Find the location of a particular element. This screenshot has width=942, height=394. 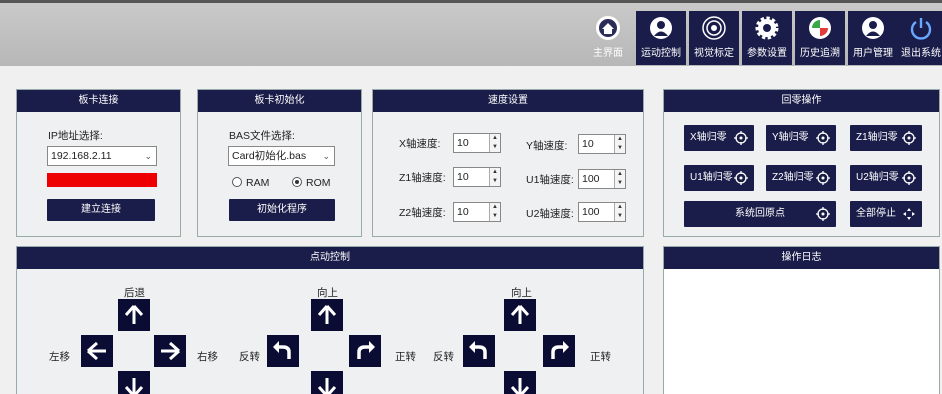

x-speed-input: 10 ▲ ▼ is located at coordinates (477, 143).